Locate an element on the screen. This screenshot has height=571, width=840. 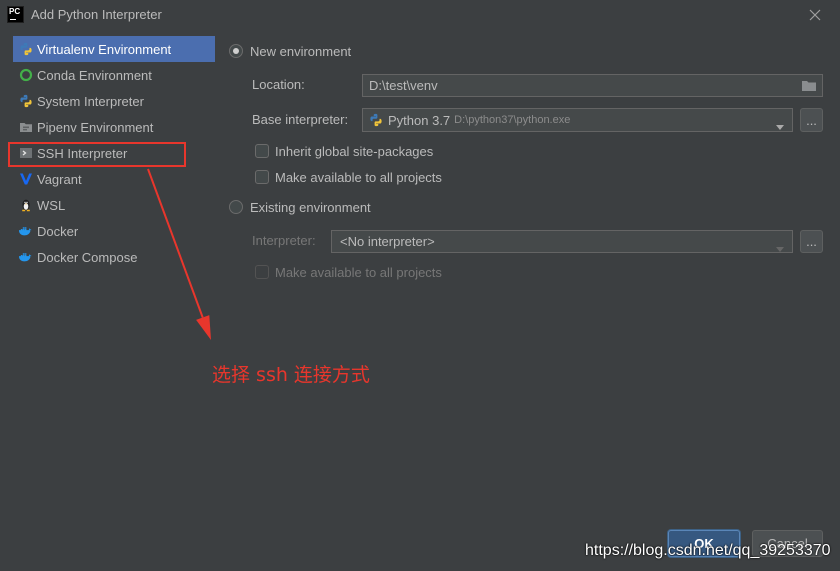
close-icon is located at coordinates (815, 15).